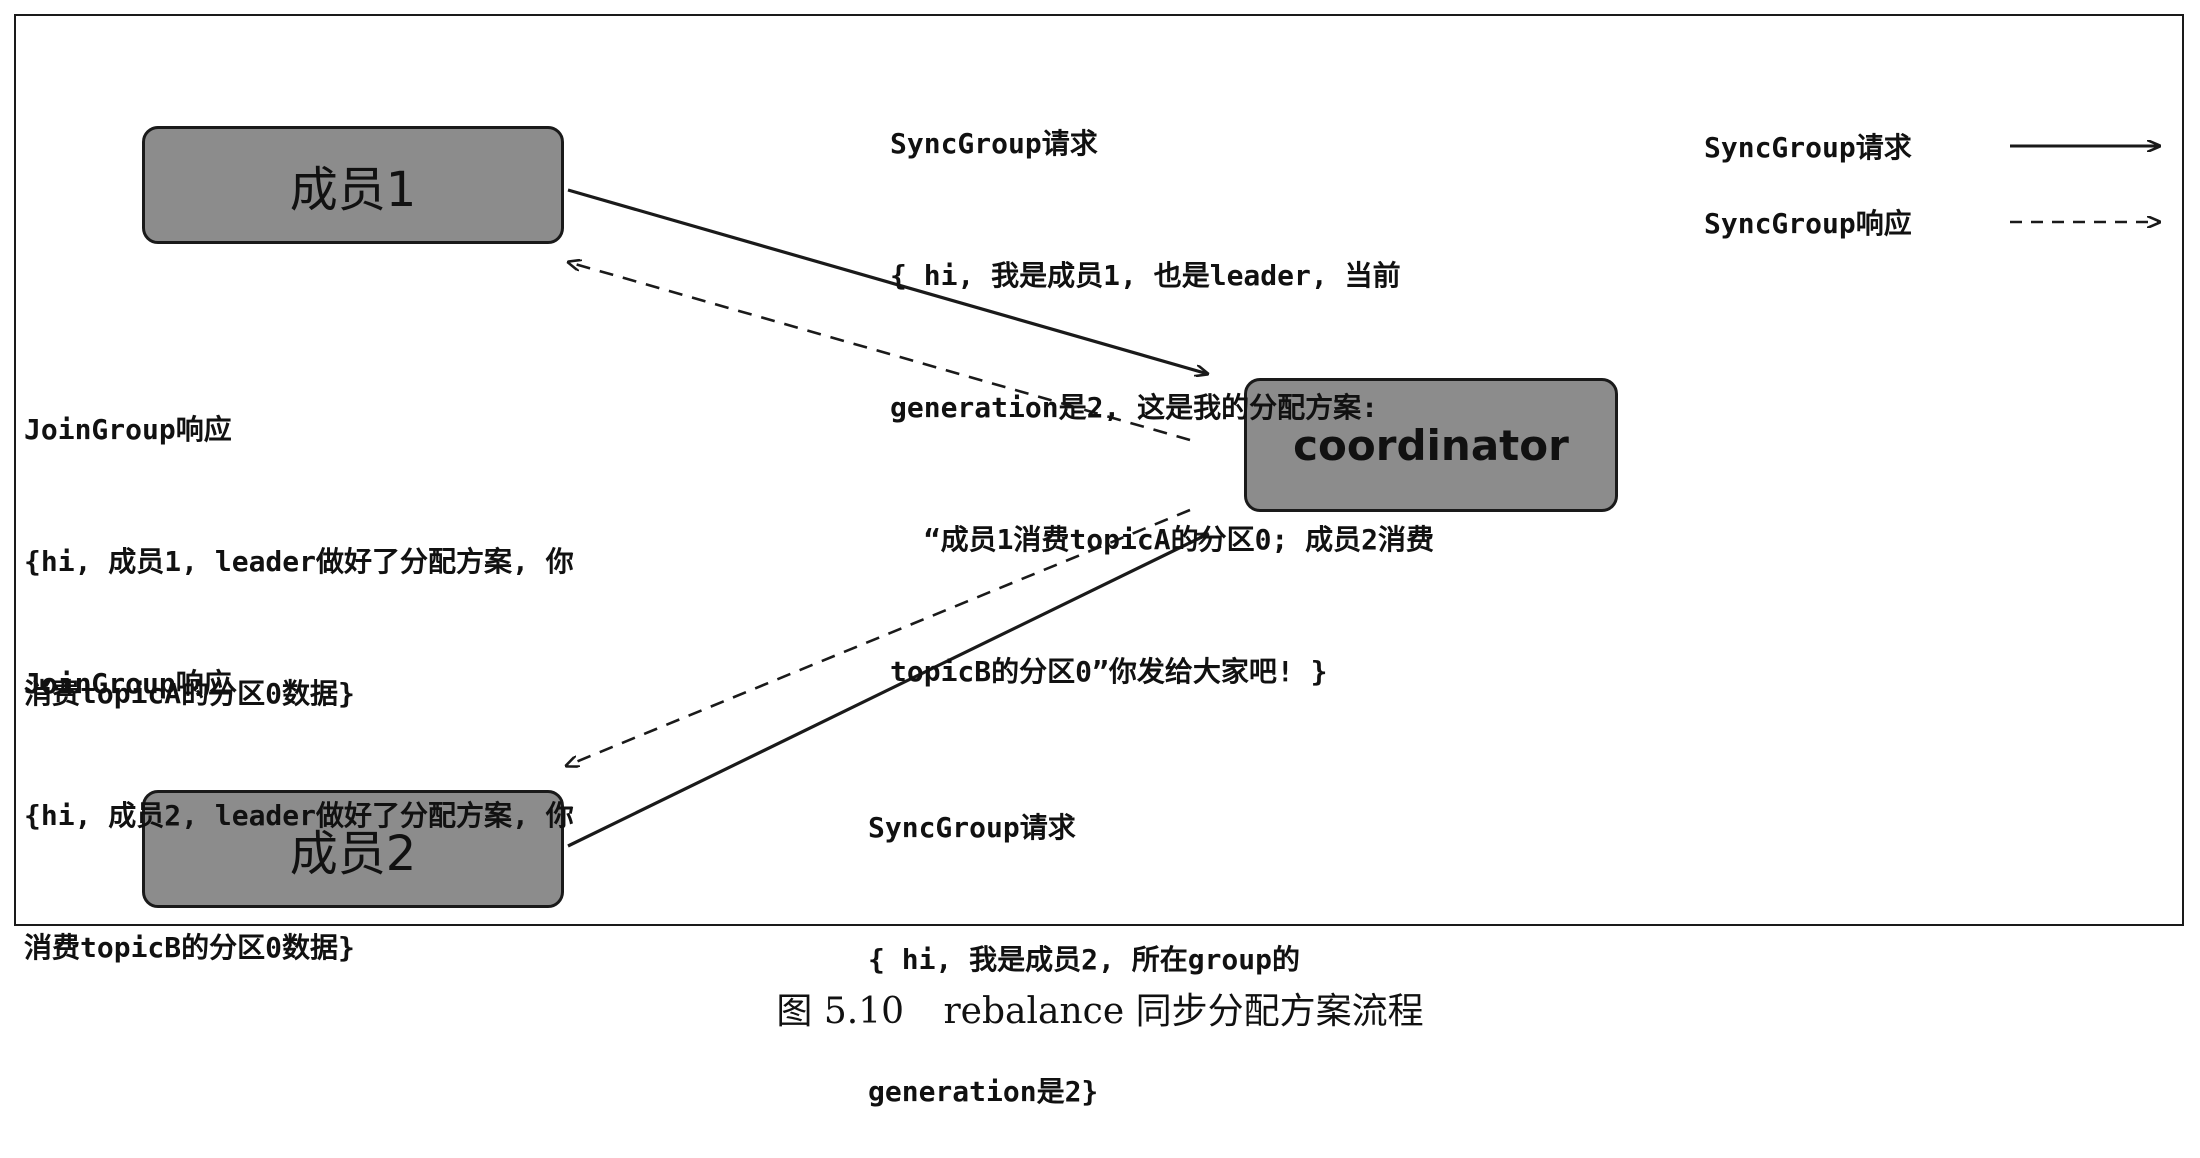  What do you see at coordinates (1084, 959) in the screenshot?
I see `sync-request-2-line: { hi, 我是成员2, 所在group的` at bounding box center [1084, 959].